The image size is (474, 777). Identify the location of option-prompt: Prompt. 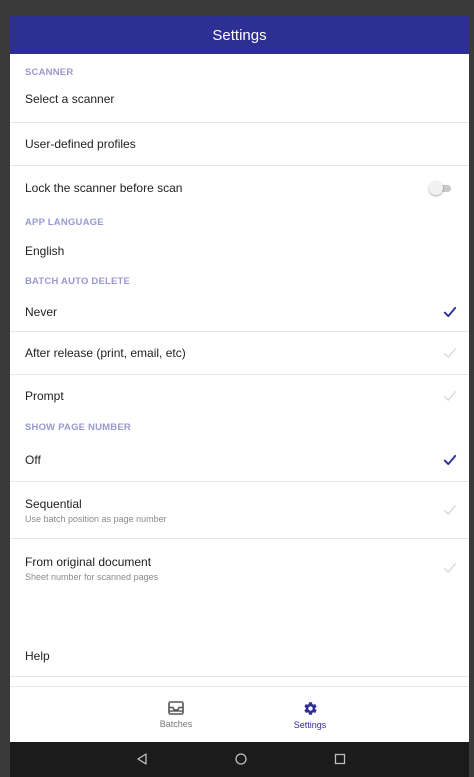
(239, 396).